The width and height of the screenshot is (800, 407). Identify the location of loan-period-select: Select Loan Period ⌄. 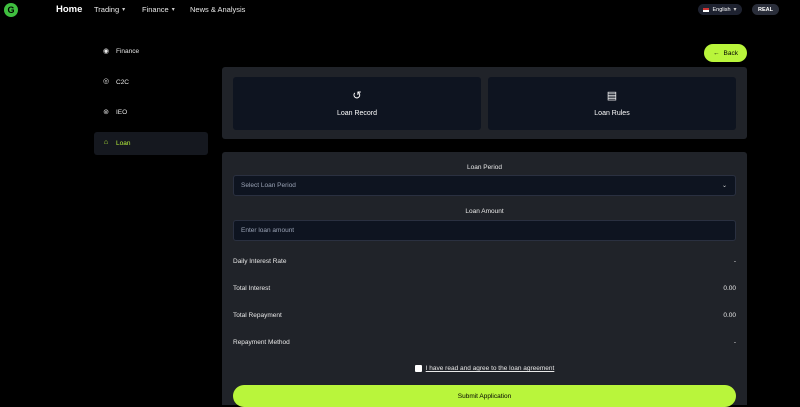
(484, 185).